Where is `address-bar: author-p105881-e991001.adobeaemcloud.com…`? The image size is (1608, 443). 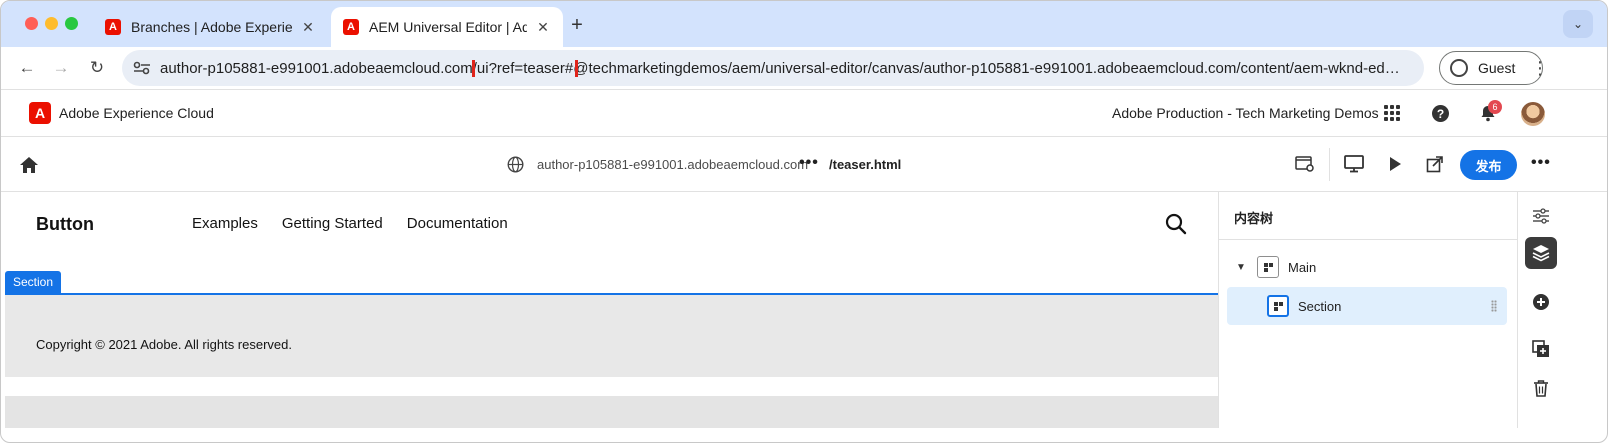
address-bar: author-p105881-e991001.adobeaemcloud.com… is located at coordinates (773, 68).